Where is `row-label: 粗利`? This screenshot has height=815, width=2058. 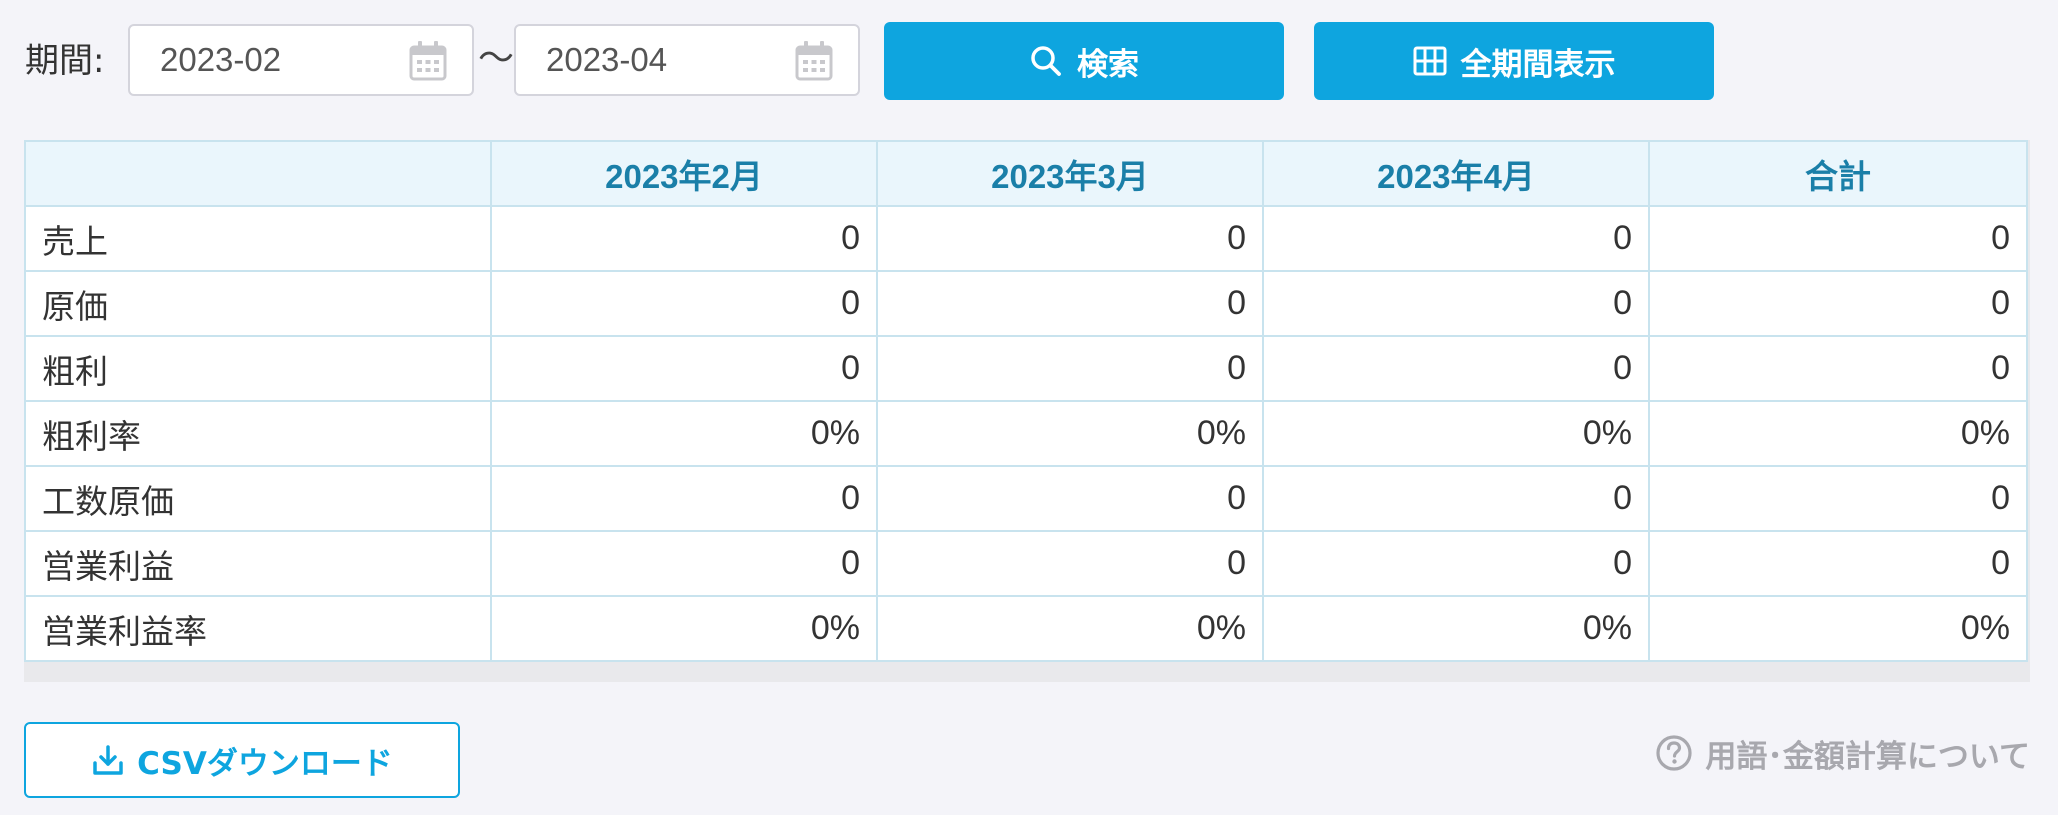
row-label: 粗利 is located at coordinates (258, 368).